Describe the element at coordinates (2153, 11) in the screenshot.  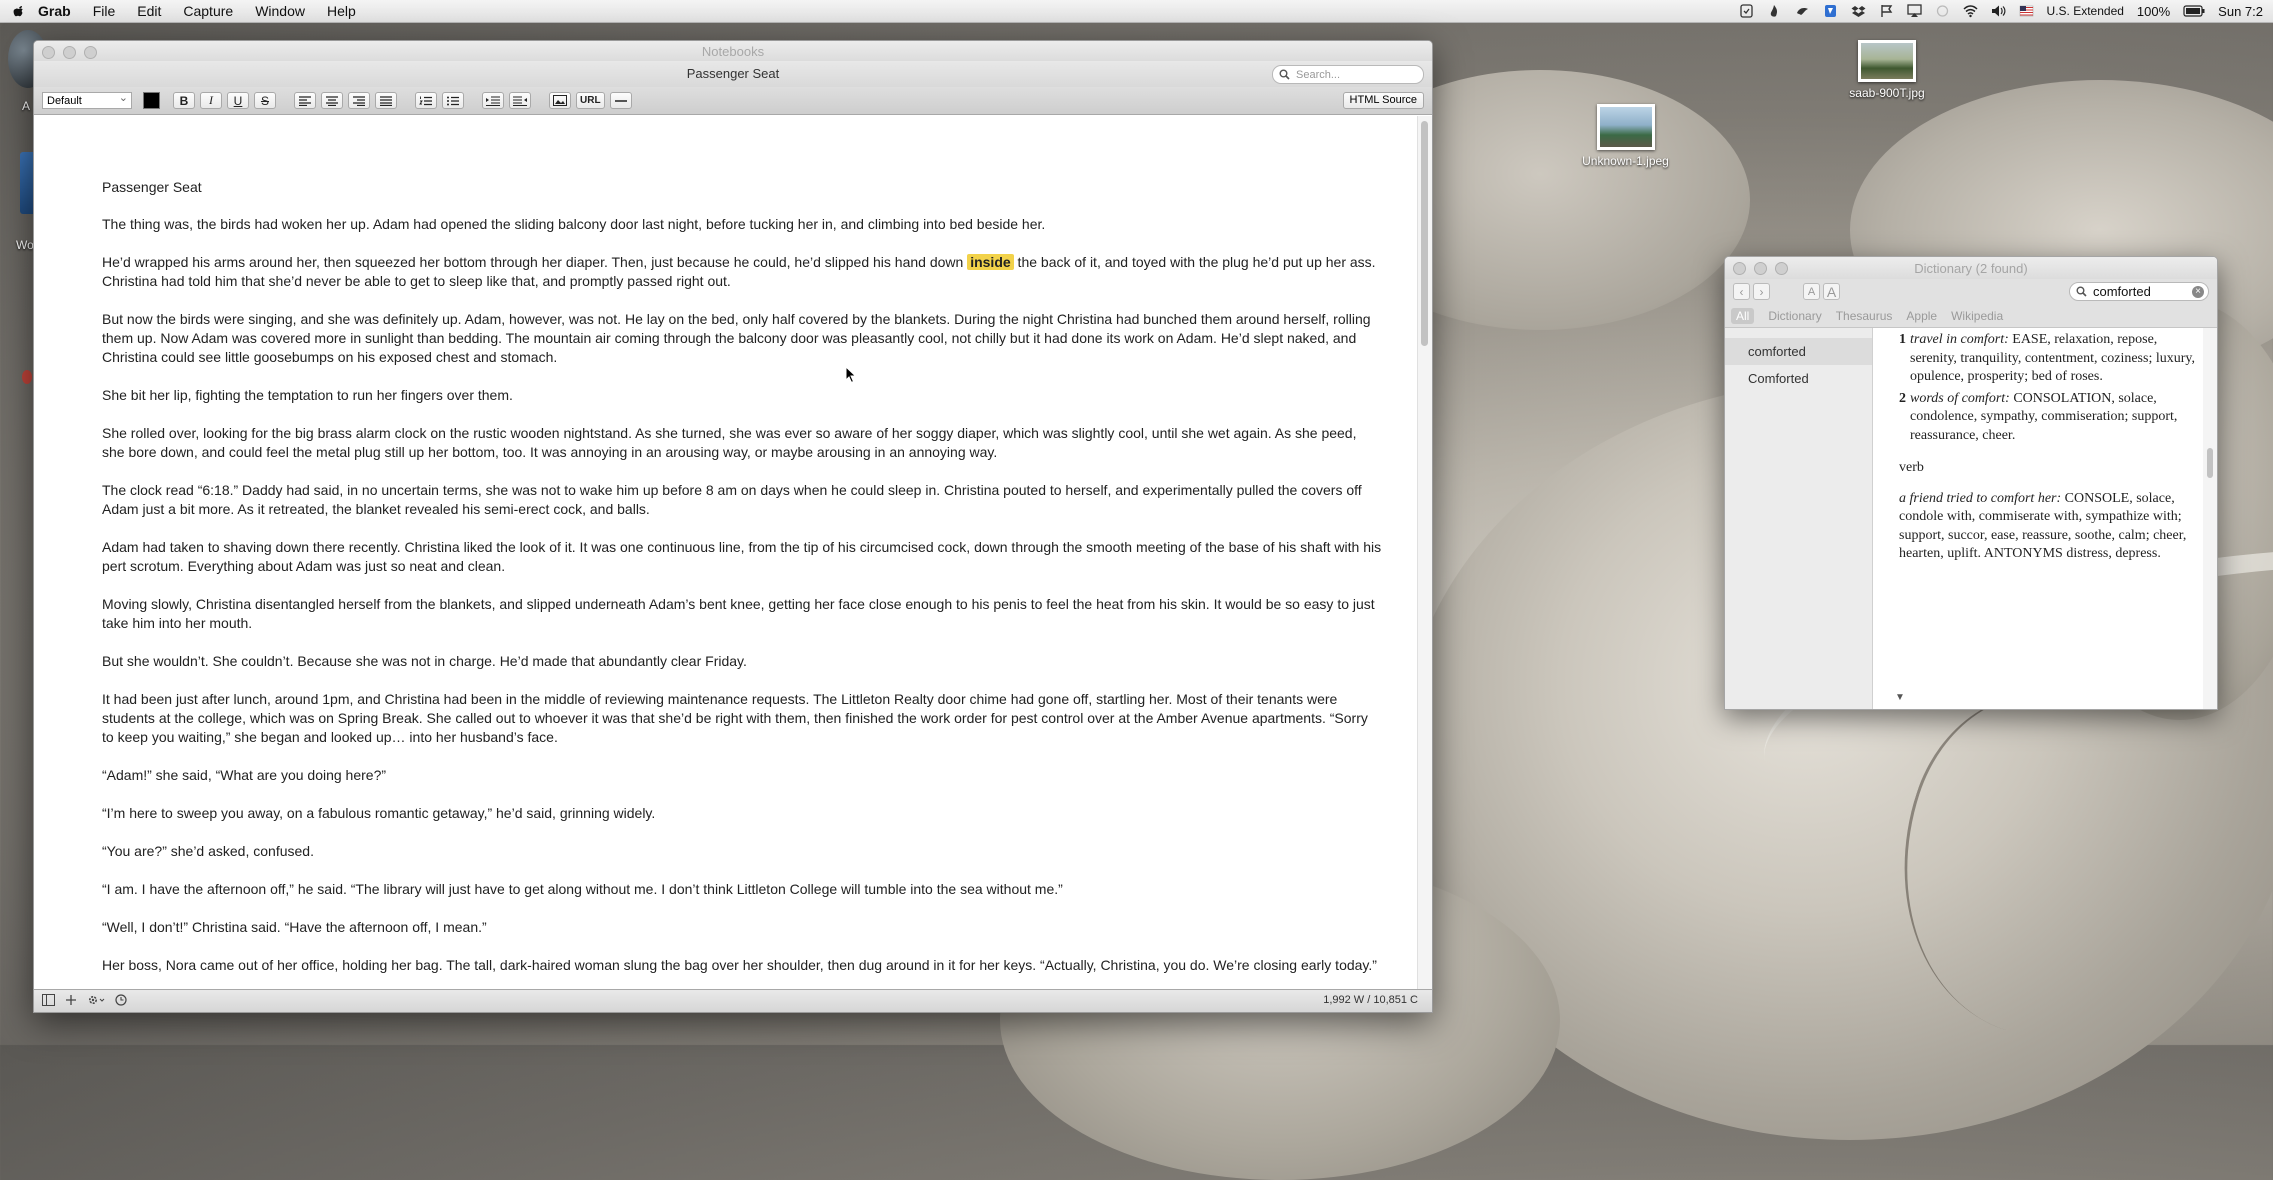
I see `battery-percent: 100%` at that location.